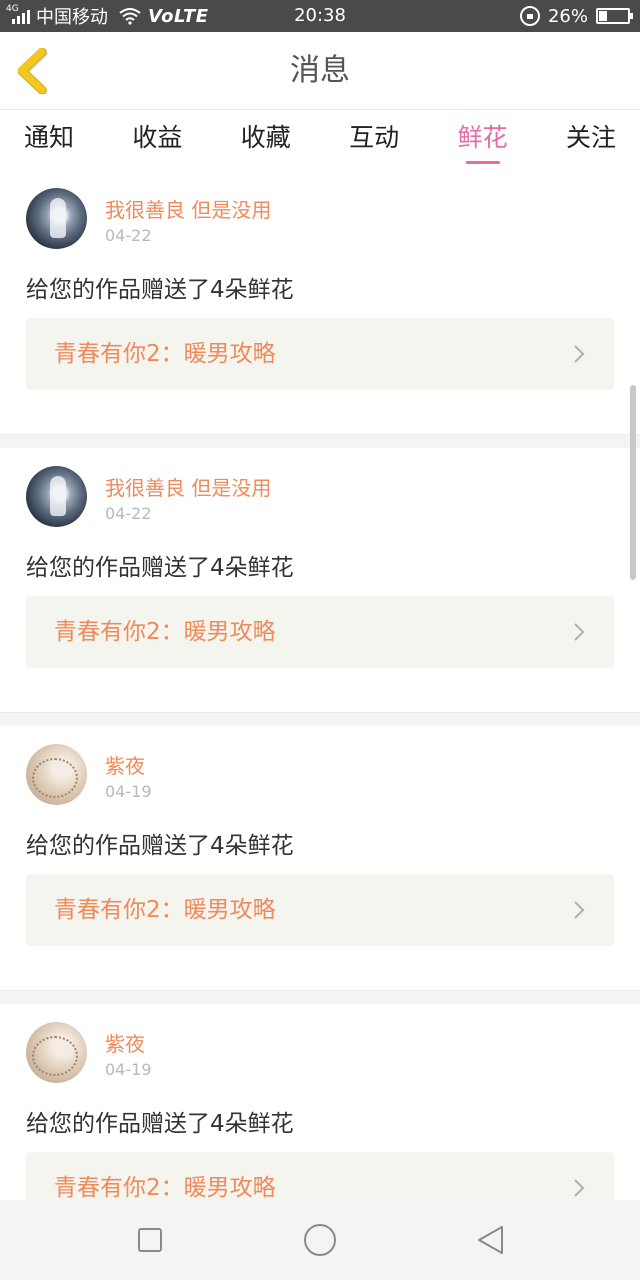  What do you see at coordinates (591, 140) in the screenshot?
I see `tab-follow: 关注` at bounding box center [591, 140].